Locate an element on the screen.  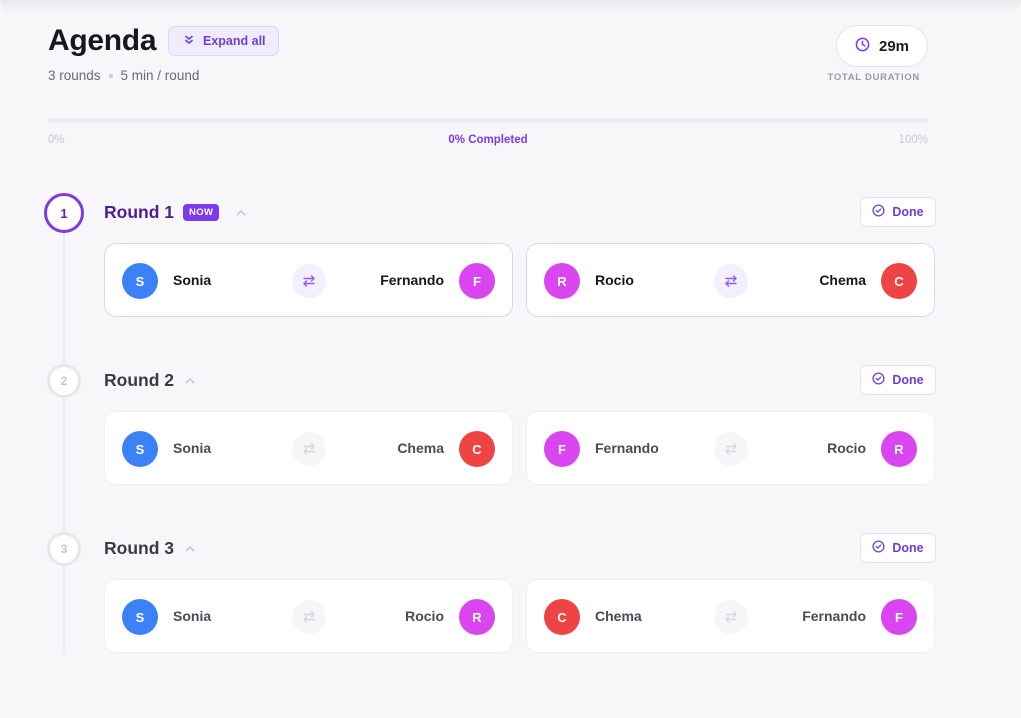
round-number-circle: 1 is located at coordinates (64, 213).